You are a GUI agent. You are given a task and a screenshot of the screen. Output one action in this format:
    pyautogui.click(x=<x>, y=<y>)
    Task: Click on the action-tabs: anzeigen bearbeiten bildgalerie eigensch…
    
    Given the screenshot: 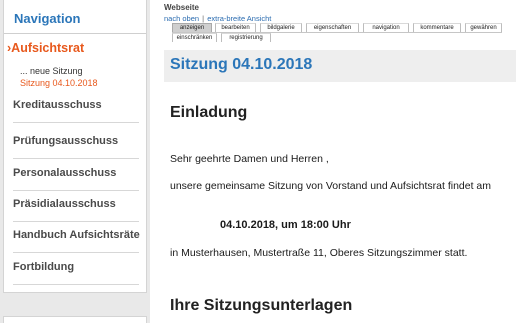 What is the action you would take?
    pyautogui.click(x=337, y=34)
    